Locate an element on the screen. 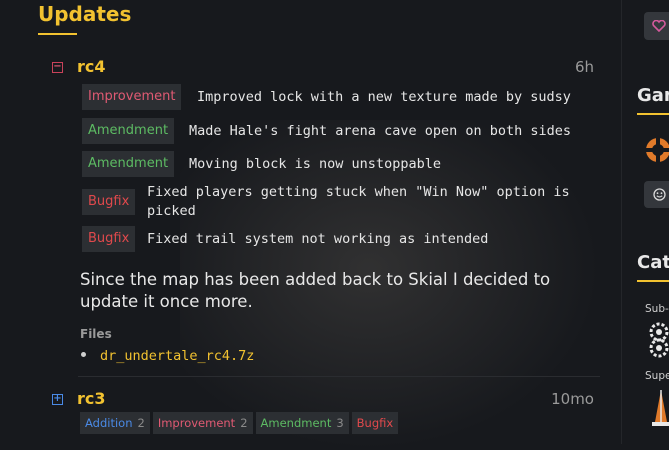  release-divider is located at coordinates (339, 376).